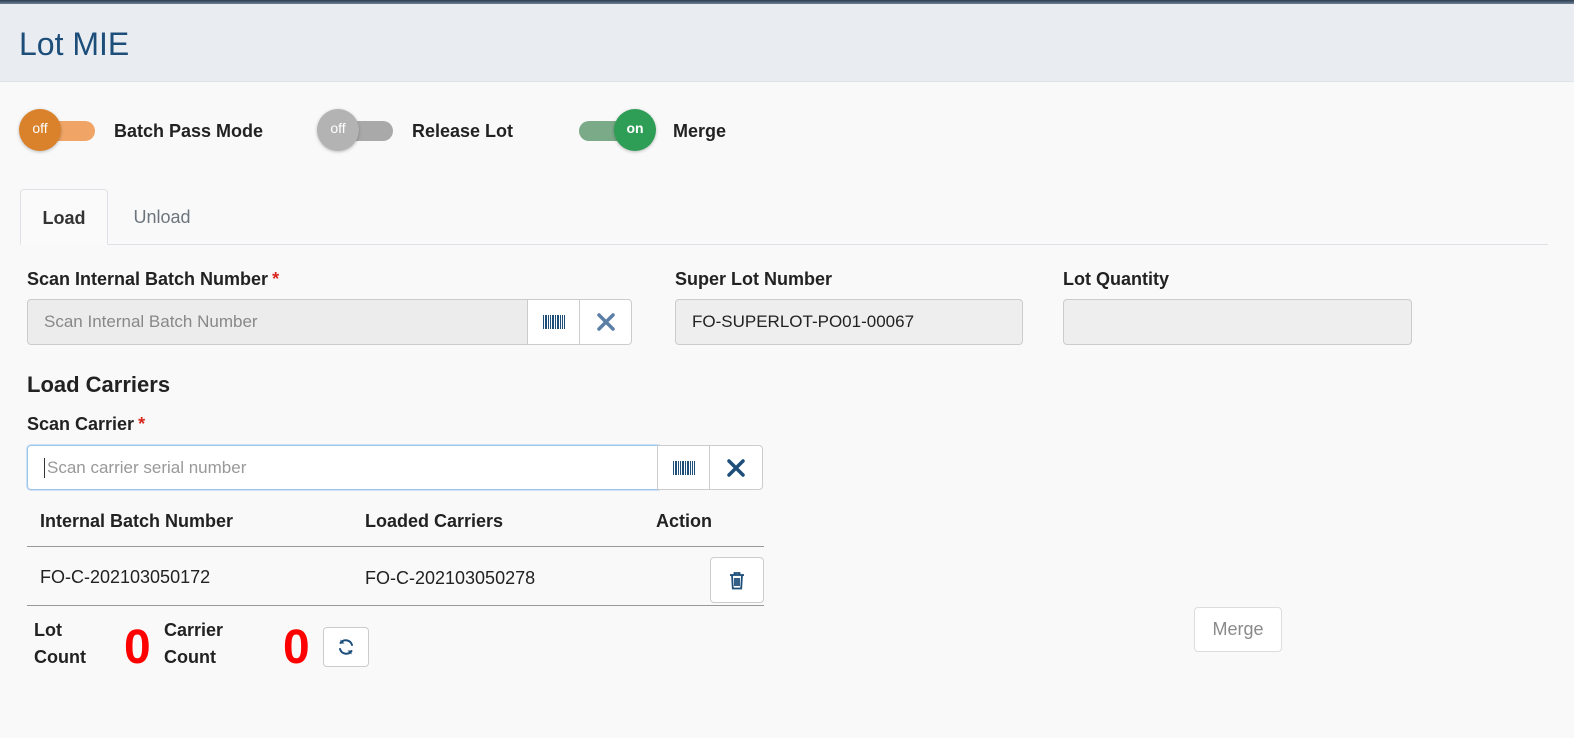  What do you see at coordinates (48, 630) in the screenshot?
I see `lot-count-label-line1: Lot` at bounding box center [48, 630].